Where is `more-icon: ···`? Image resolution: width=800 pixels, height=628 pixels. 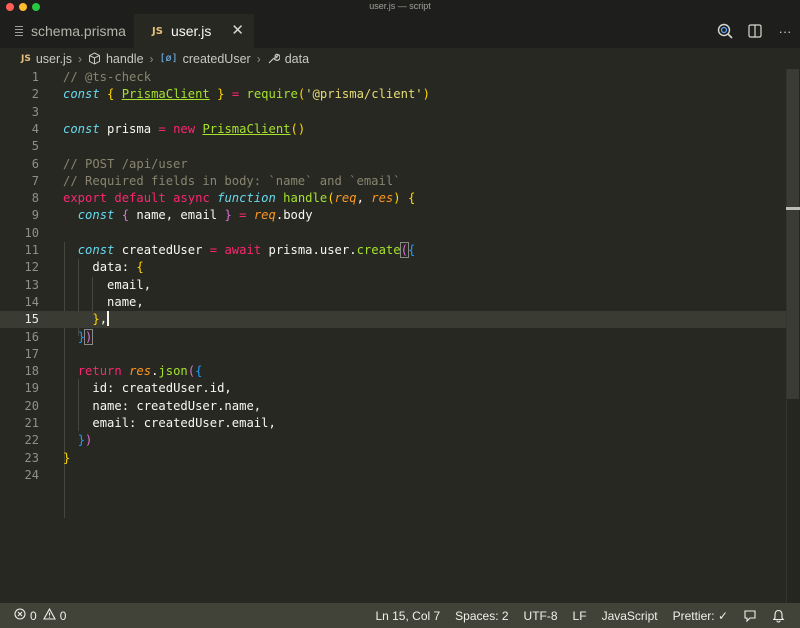 more-icon: ··· is located at coordinates (785, 31).